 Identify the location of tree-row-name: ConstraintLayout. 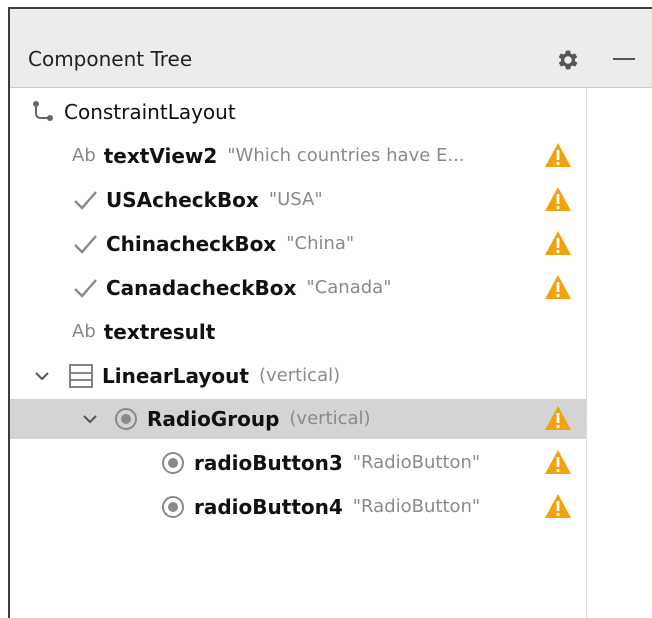
(150, 112).